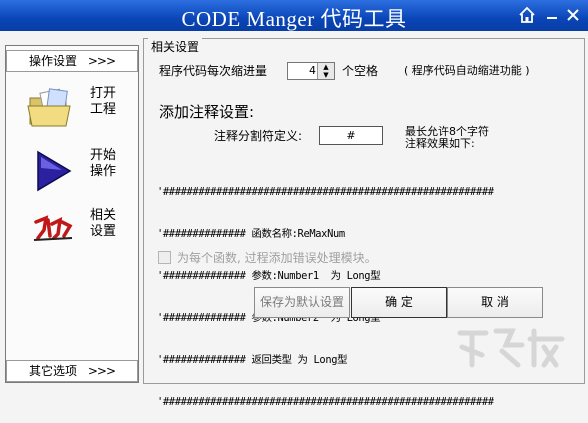  I want to click on chevron-down-icon: ▼, so click(326, 75).